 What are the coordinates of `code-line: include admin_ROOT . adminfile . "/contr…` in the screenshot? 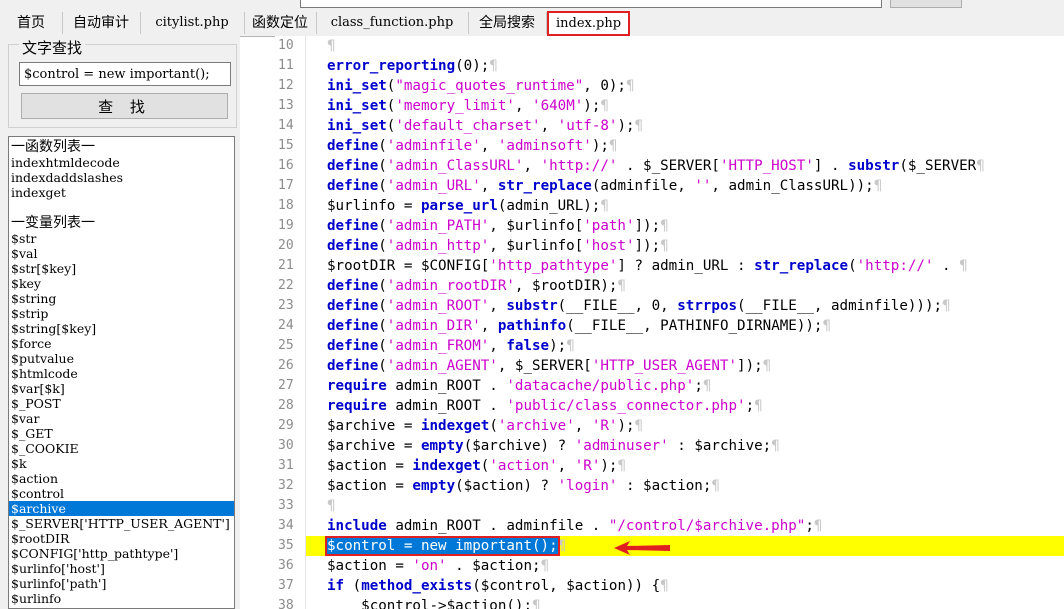 It's located at (685, 526).